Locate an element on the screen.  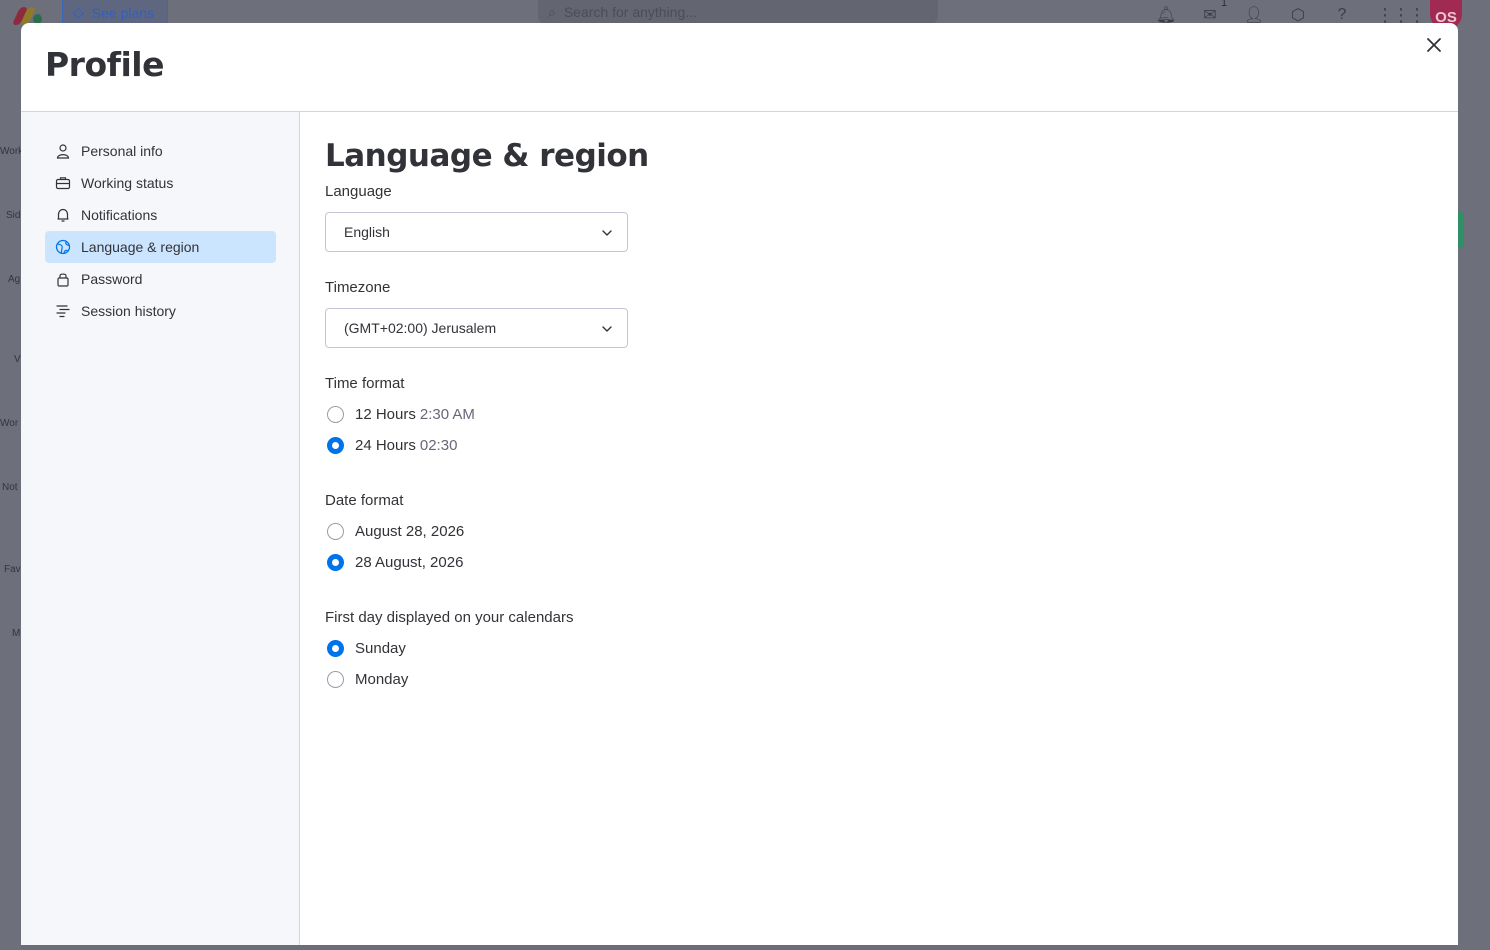
option-label: August 28, 2026 is located at coordinates (410, 531).